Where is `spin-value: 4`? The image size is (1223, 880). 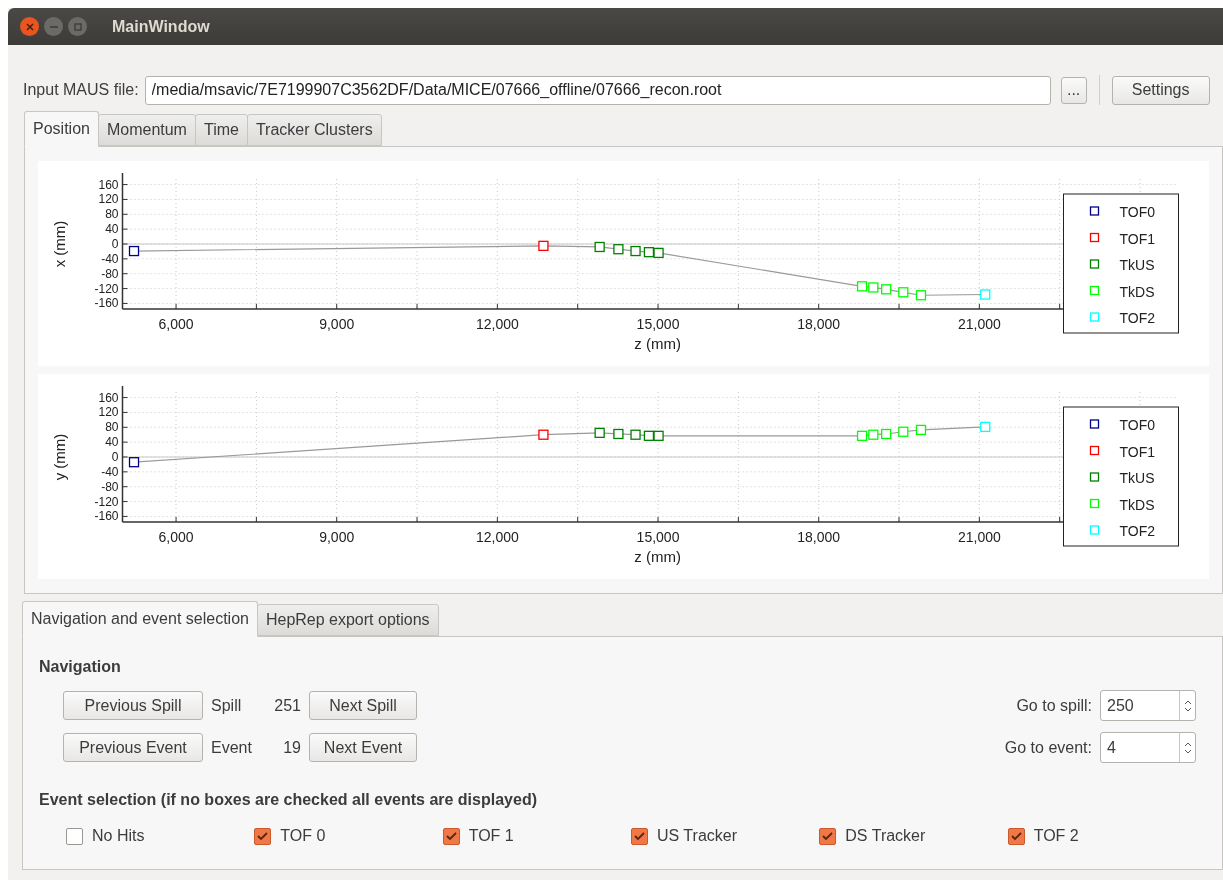 spin-value: 4 is located at coordinates (1111, 748).